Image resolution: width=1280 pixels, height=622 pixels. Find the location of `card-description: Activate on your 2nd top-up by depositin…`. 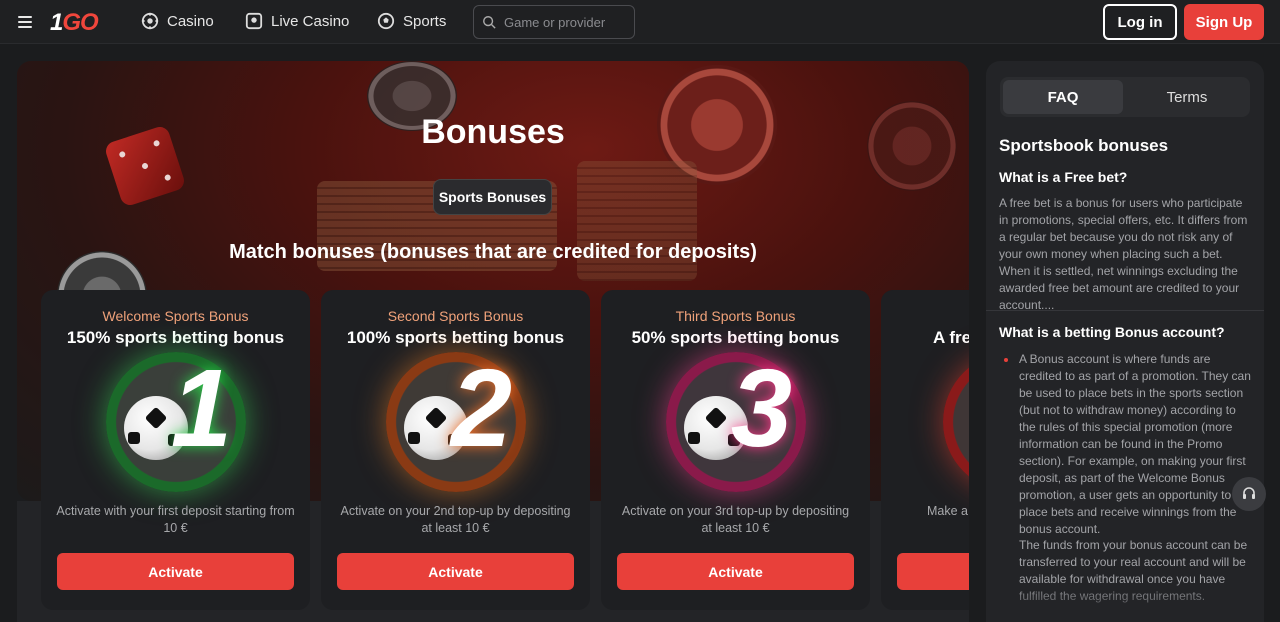

card-description: Activate on your 2nd top-up by depositin… is located at coordinates (455, 519).